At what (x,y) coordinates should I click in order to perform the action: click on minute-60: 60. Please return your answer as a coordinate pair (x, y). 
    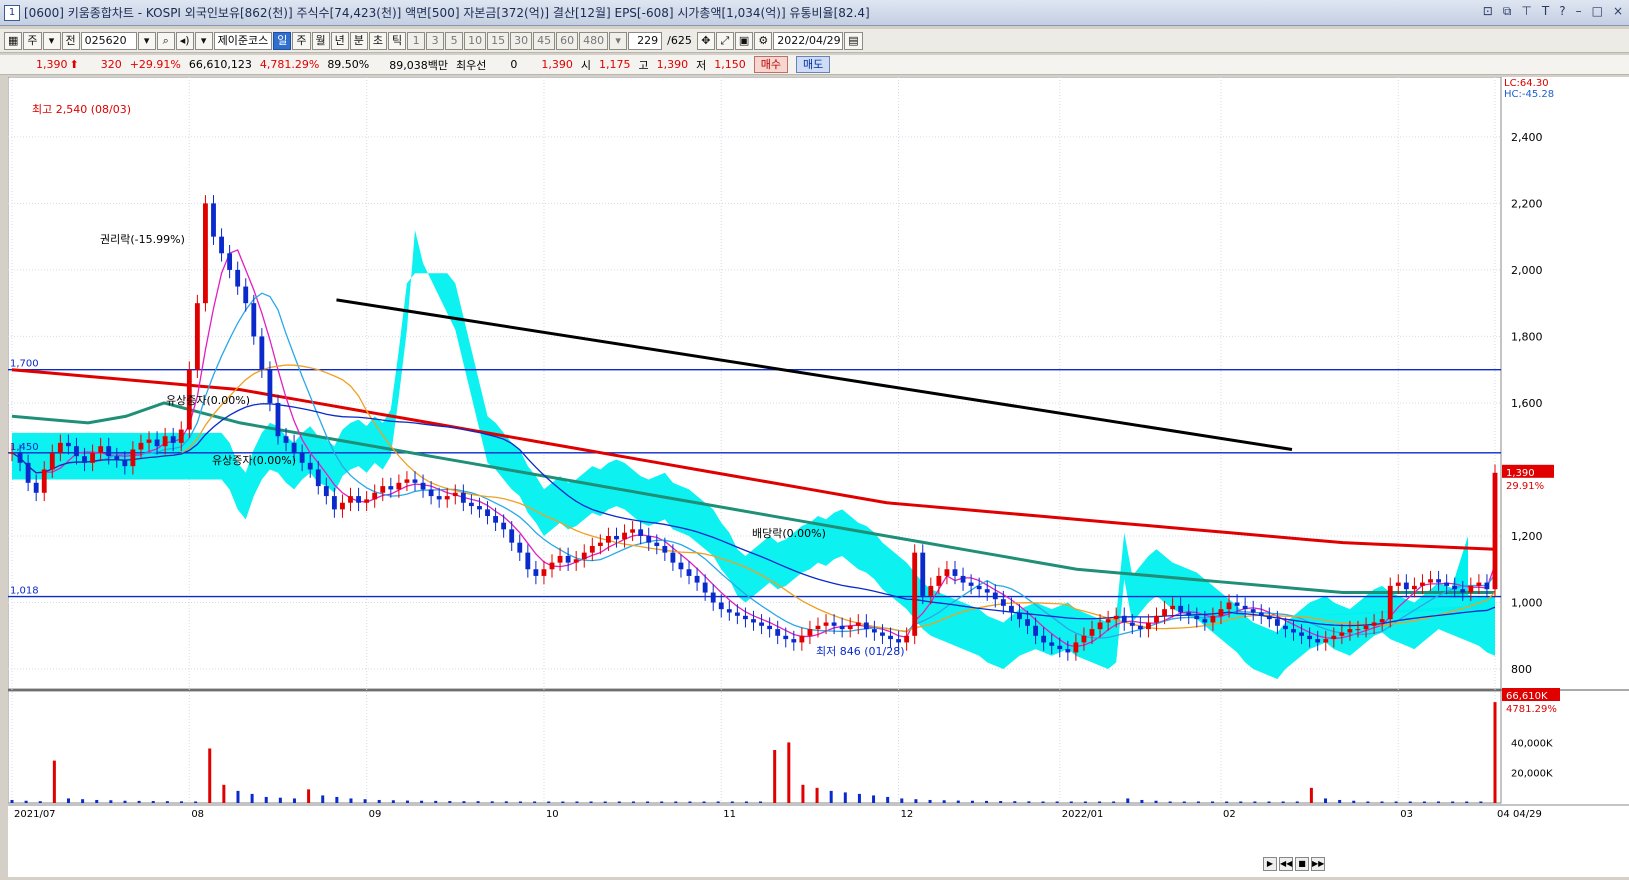
    Looking at the image, I should click on (567, 40).